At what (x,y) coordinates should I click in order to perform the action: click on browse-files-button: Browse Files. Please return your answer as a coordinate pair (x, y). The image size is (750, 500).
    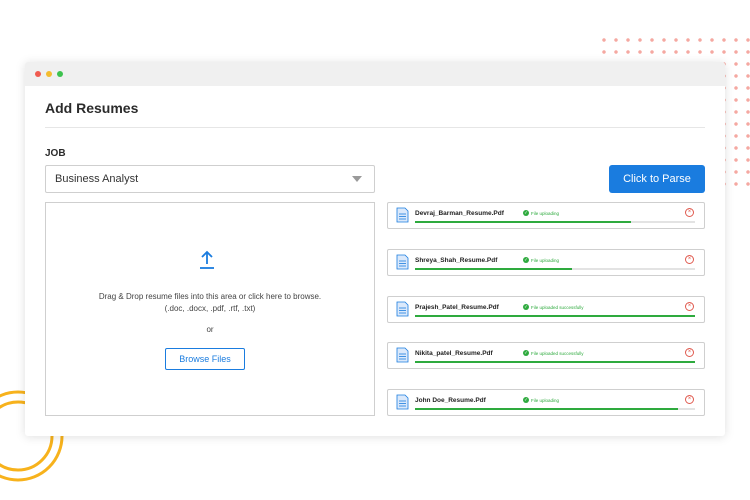
    Looking at the image, I should click on (205, 359).